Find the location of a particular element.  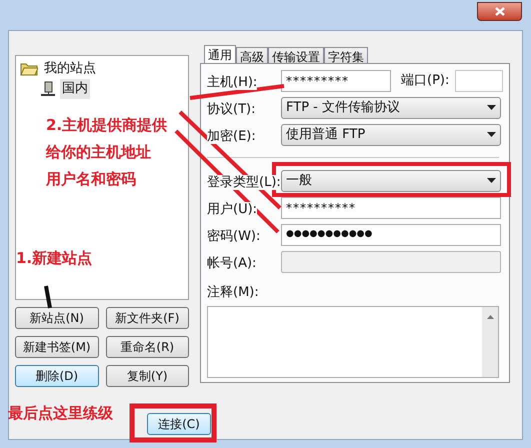

field-label: 帐号(A): is located at coordinates (231, 263).